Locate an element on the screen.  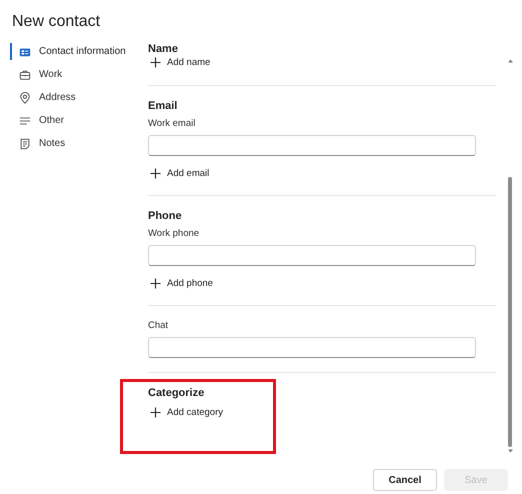
section-heading: Name is located at coordinates (163, 49).